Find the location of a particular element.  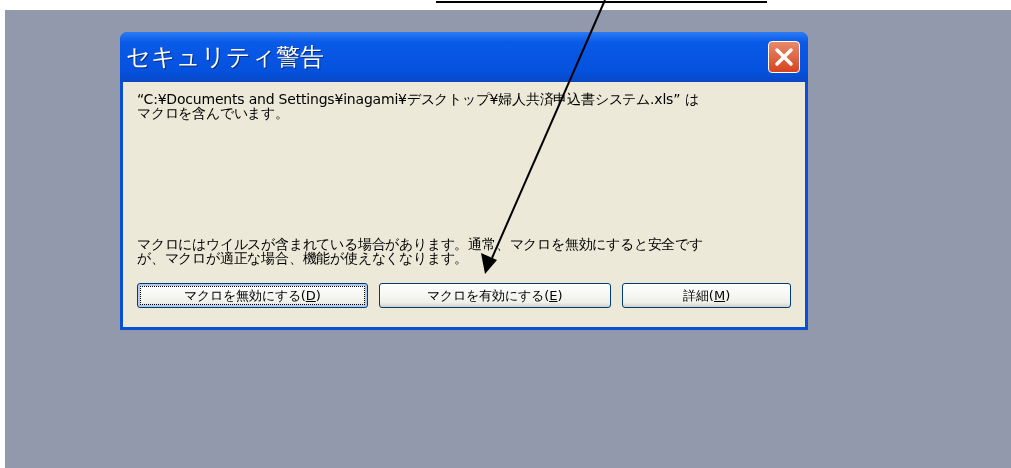

close-button is located at coordinates (784, 57).